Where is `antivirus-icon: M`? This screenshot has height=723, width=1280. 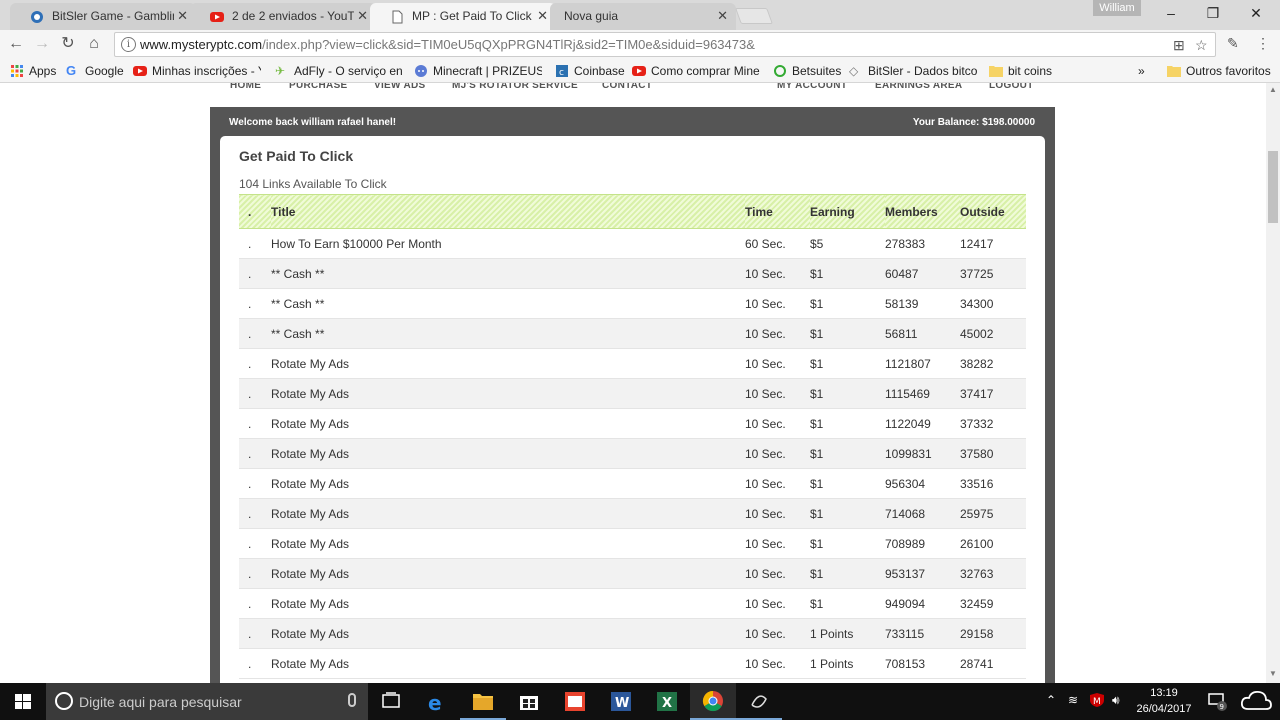 antivirus-icon: M is located at coordinates (1097, 701).